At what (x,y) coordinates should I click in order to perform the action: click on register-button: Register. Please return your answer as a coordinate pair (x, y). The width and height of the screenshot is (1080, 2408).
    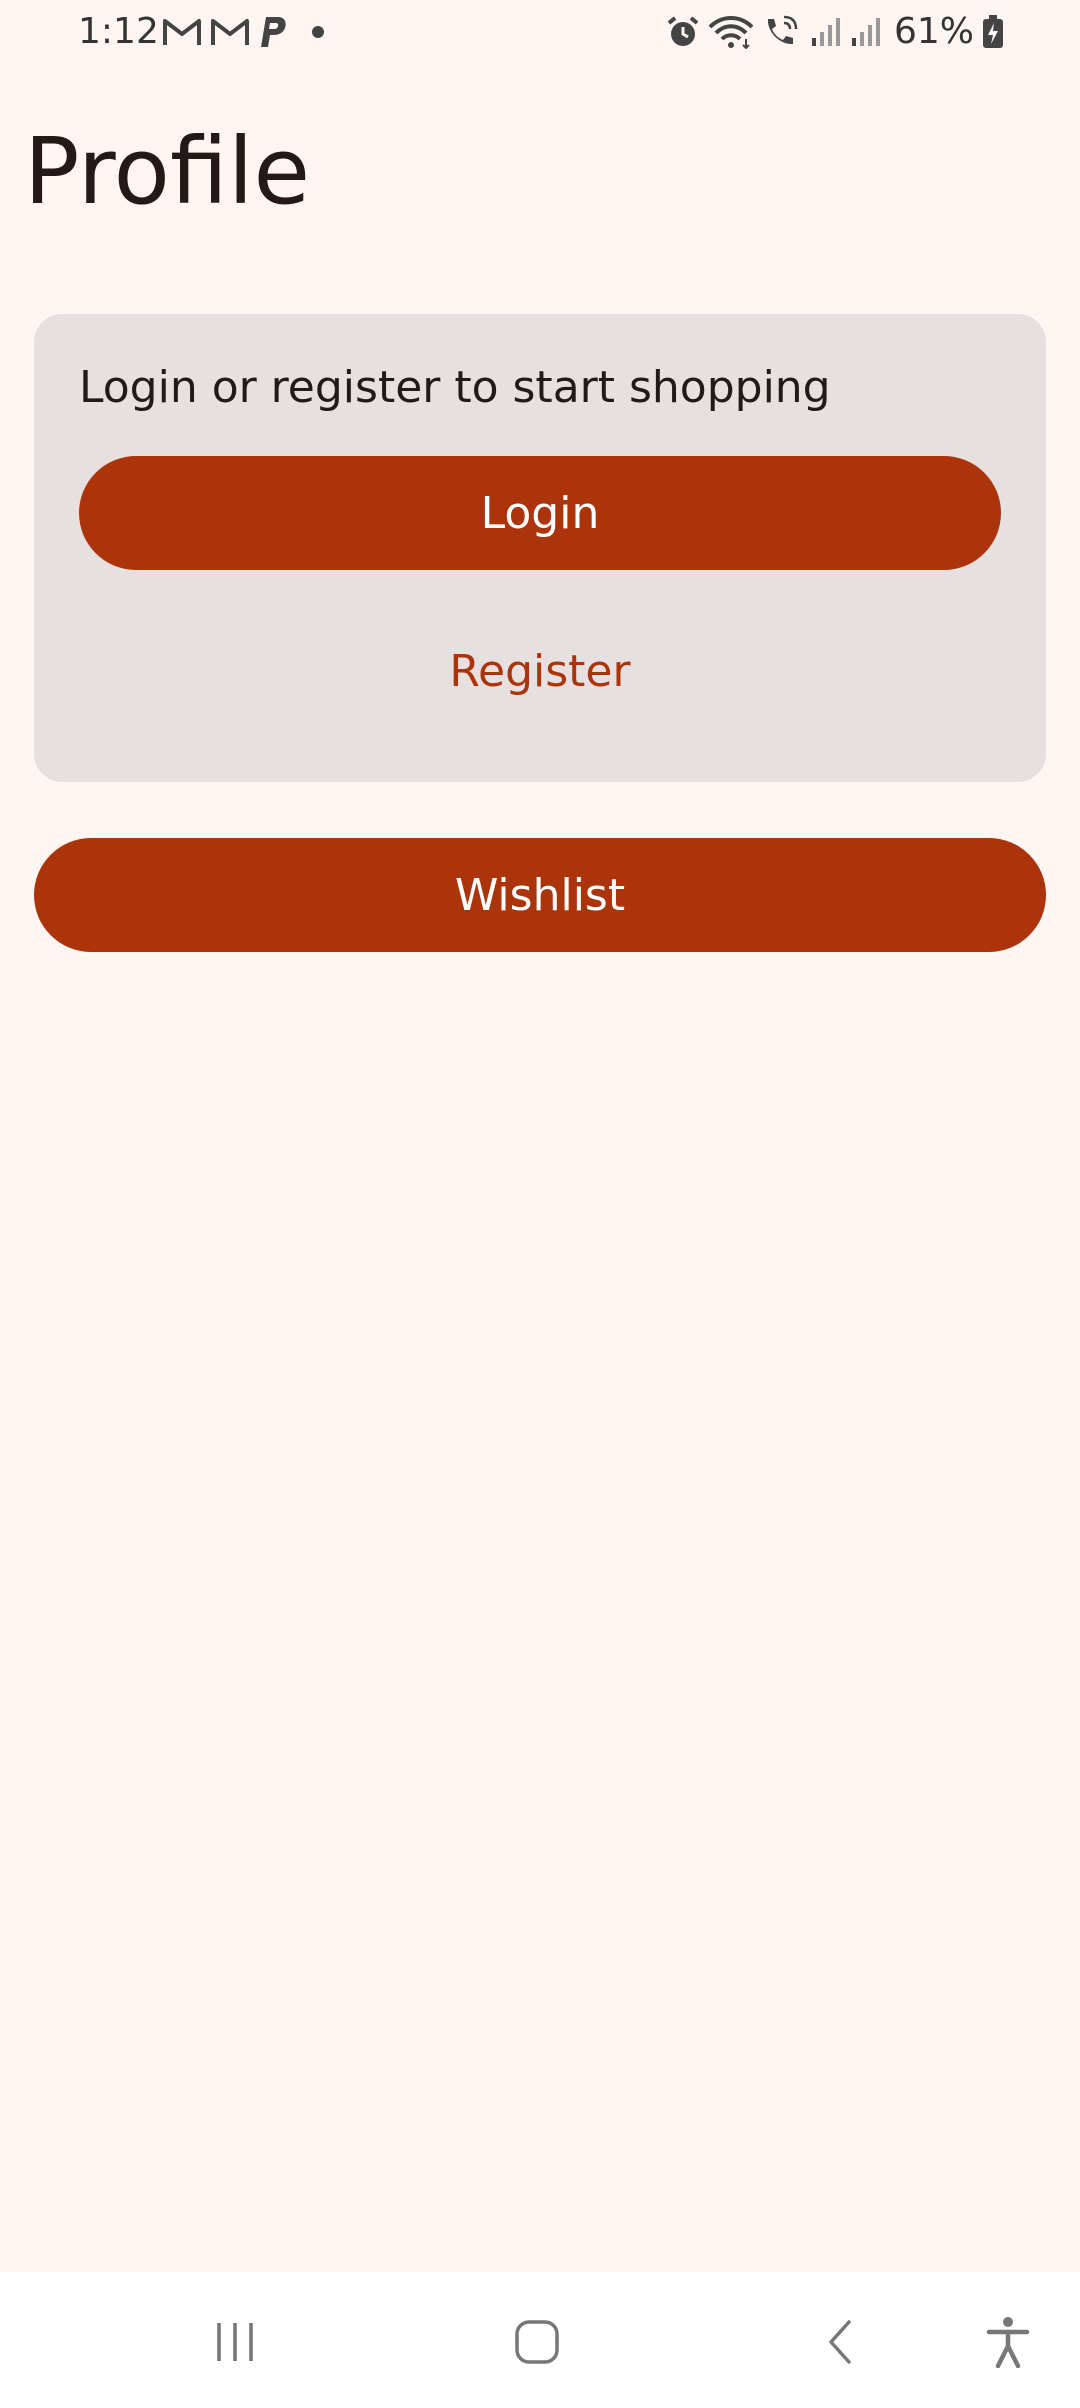
    Looking at the image, I should click on (540, 671).